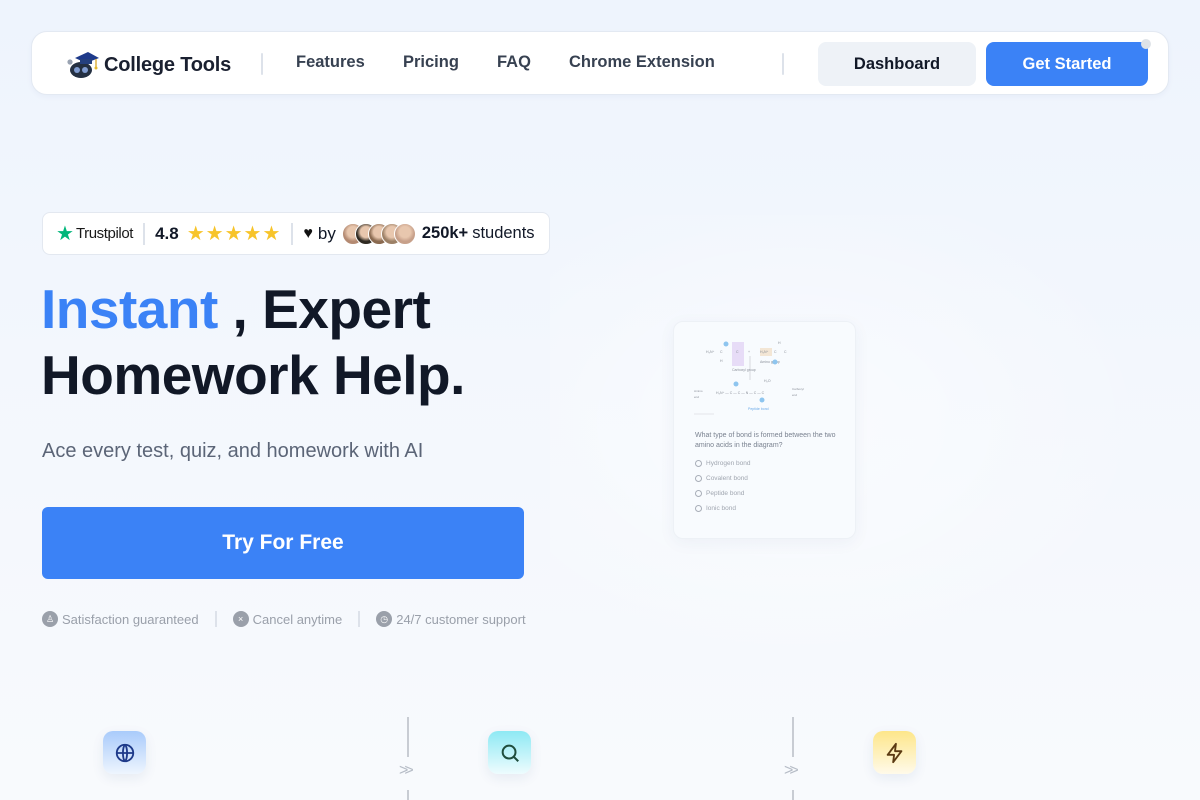 The height and width of the screenshot is (800, 1200). I want to click on option-label: Hydrogen bond, so click(728, 463).